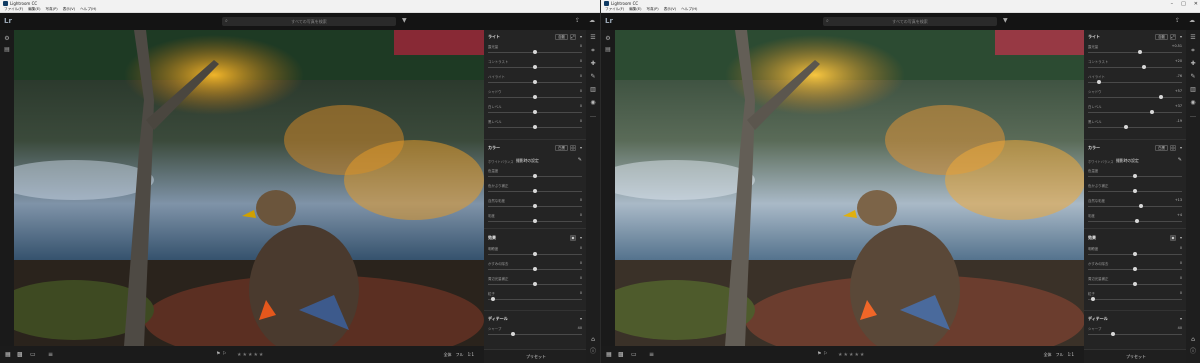  Describe the element at coordinates (536, 357) in the screenshot. I see `preset-button: プリセット` at that location.